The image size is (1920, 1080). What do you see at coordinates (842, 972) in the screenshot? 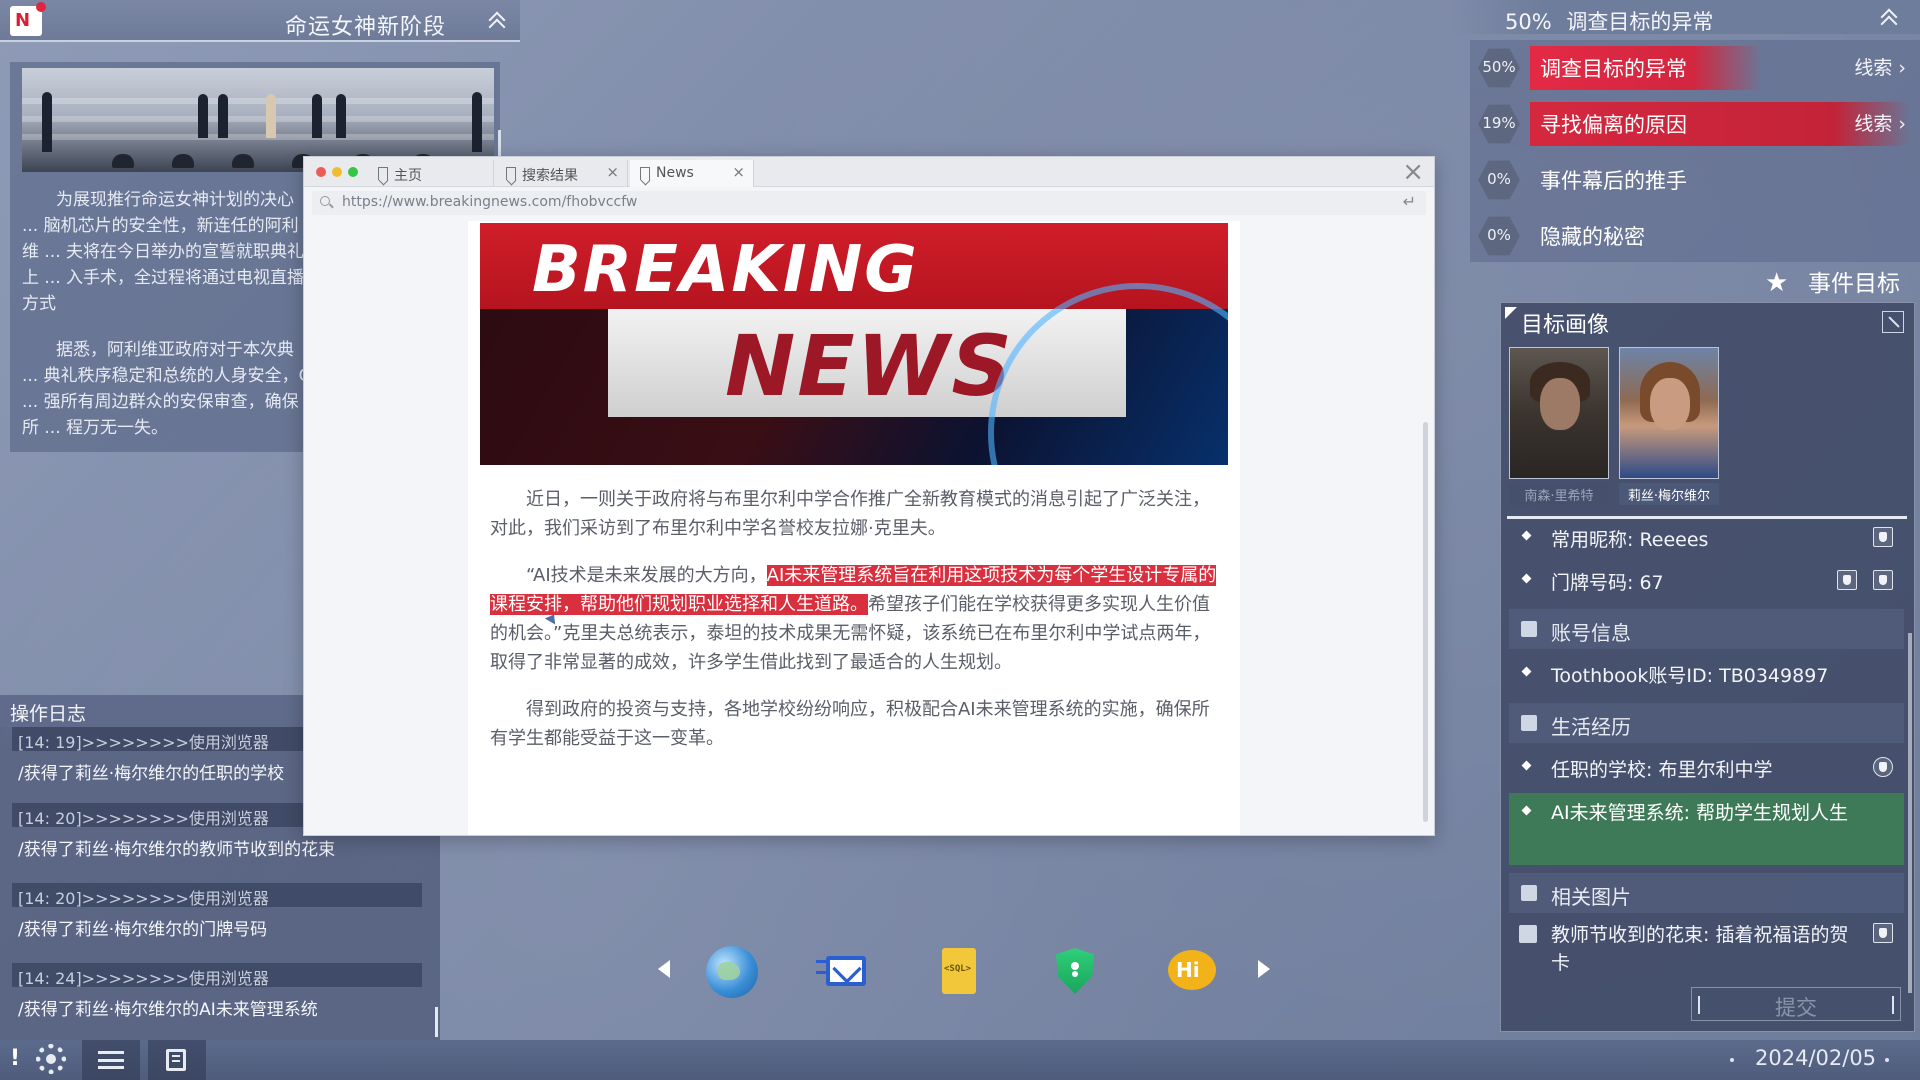
I see `mail-icon` at bounding box center [842, 972].